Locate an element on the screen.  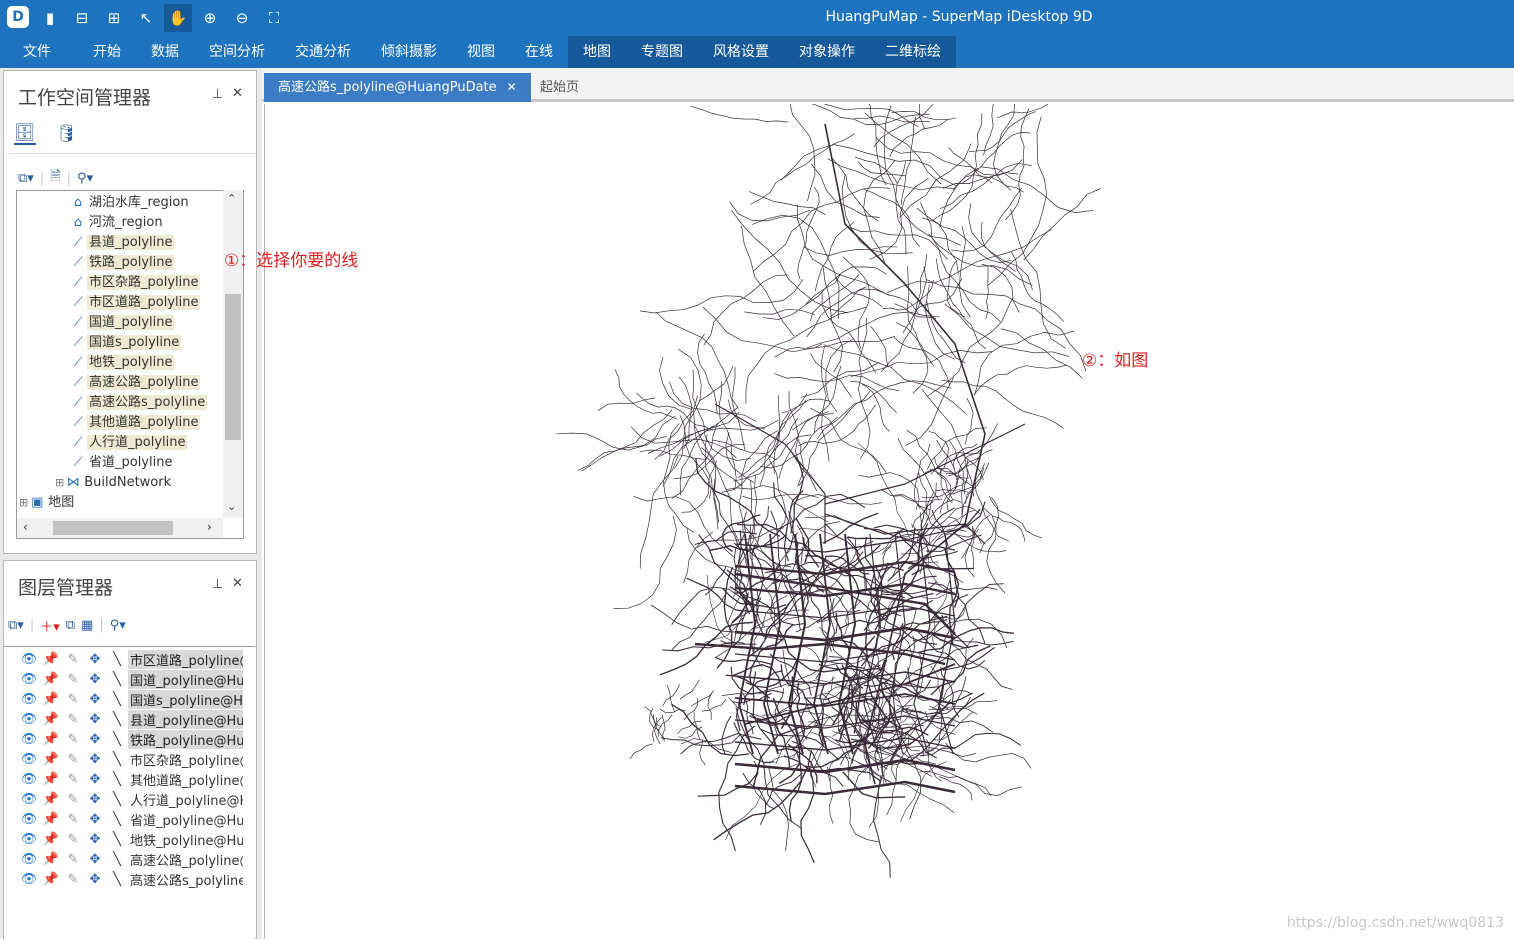
workspace-tab-icon: 🗄 is located at coordinates (25, 134).